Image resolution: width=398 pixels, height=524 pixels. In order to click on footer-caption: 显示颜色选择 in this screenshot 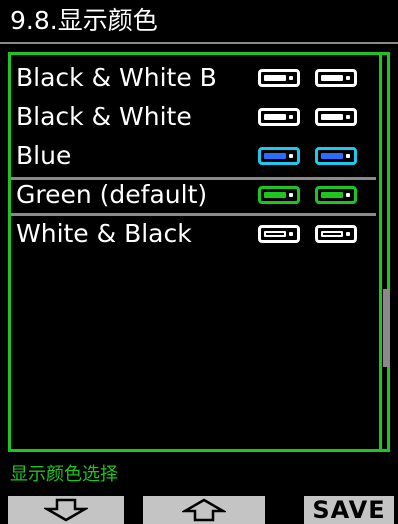, I will do `click(64, 474)`.